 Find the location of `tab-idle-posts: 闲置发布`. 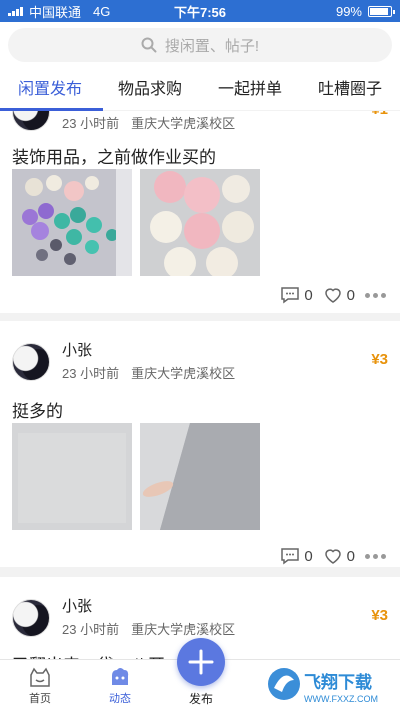

tab-idle-posts: 闲置发布 is located at coordinates (50, 90).